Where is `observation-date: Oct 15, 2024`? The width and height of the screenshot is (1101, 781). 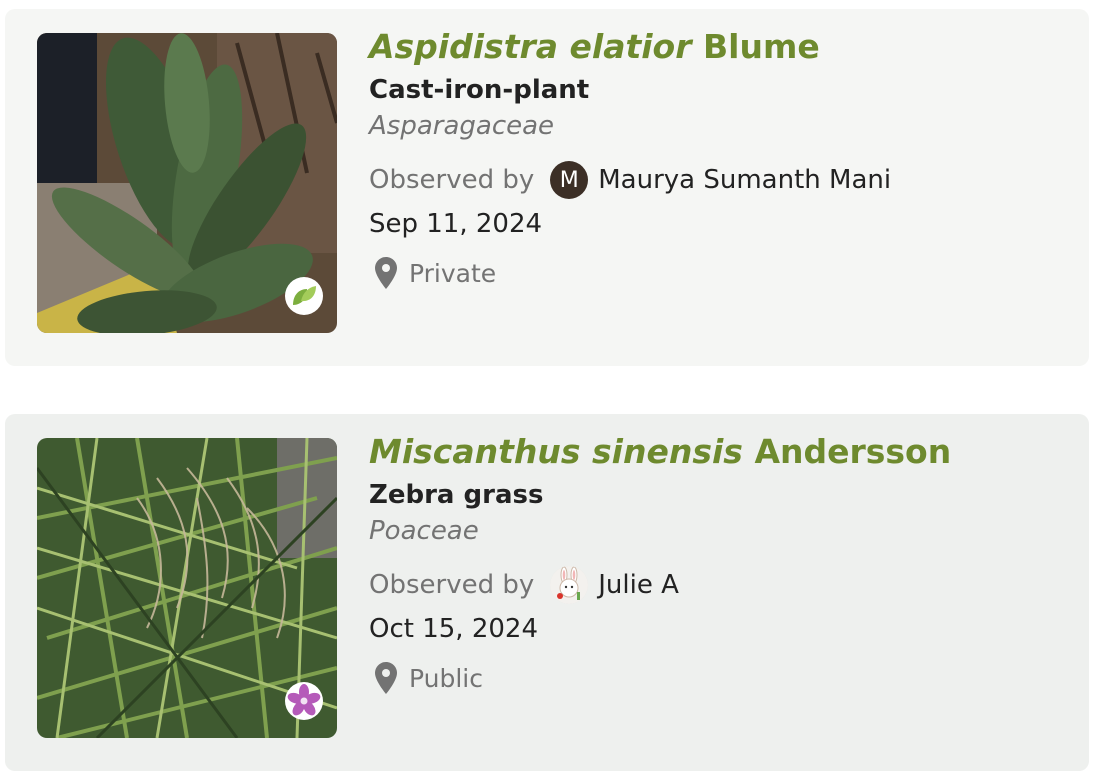 observation-date: Oct 15, 2024 is located at coordinates (453, 629).